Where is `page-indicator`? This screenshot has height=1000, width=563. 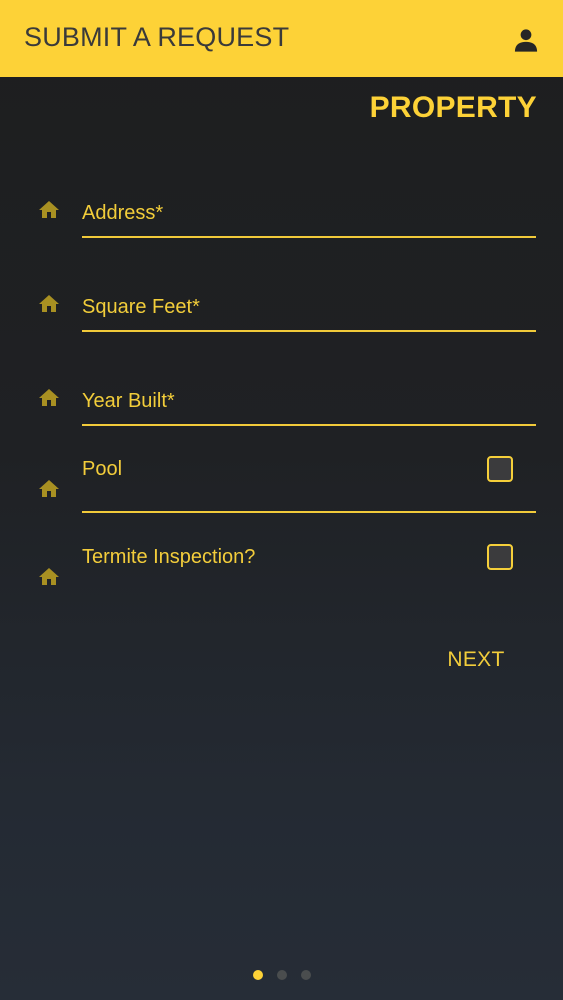 page-indicator is located at coordinates (282, 976).